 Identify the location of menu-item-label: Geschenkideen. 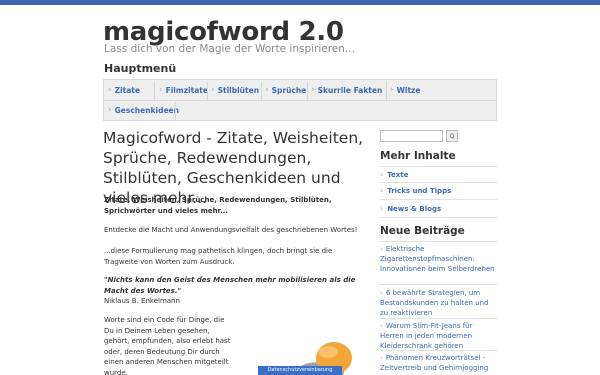
(146, 110).